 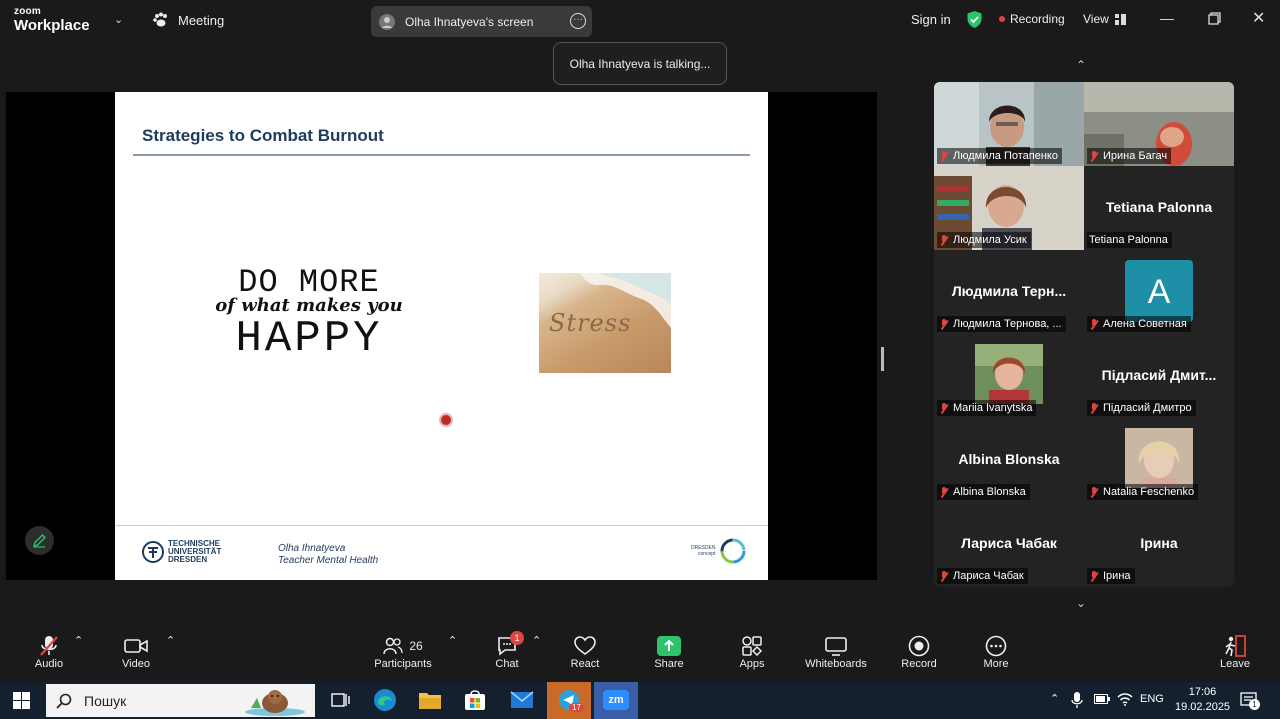 I want to click on task-view-icon, so click(x=340, y=700).